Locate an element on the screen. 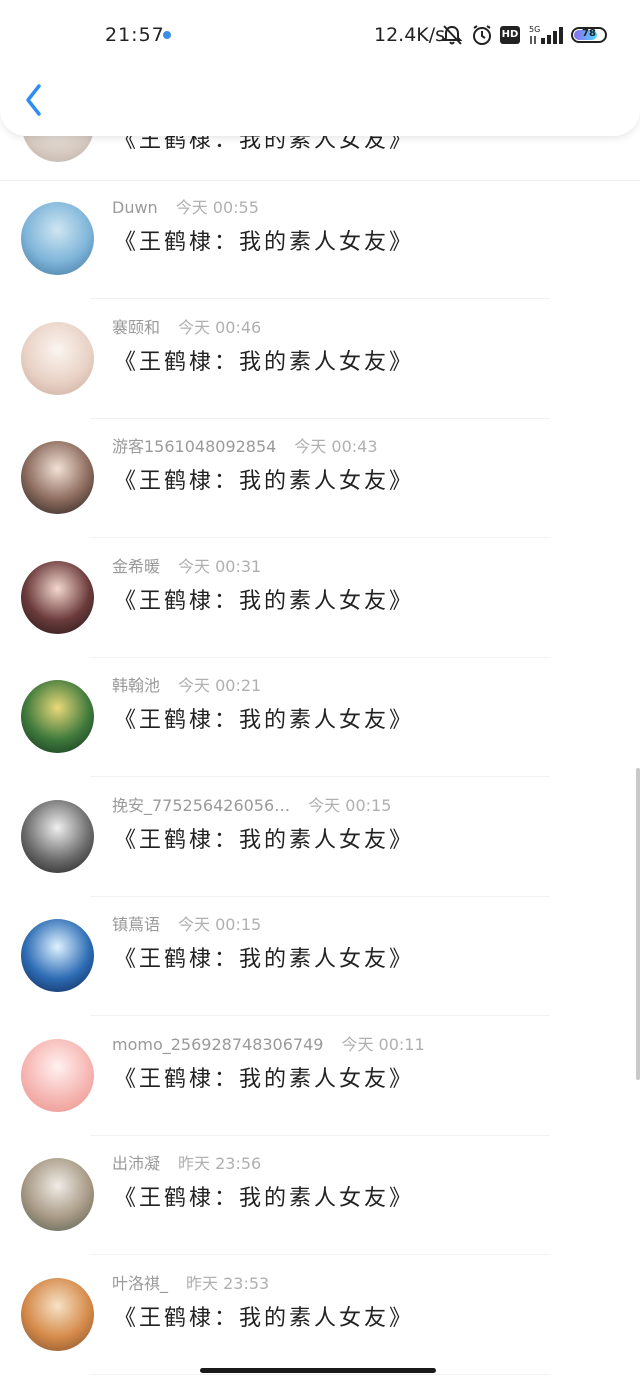 This screenshot has height=1387, width=640. header: 21:57 12.4K/s HD 5G 78 is located at coordinates (320, 68).